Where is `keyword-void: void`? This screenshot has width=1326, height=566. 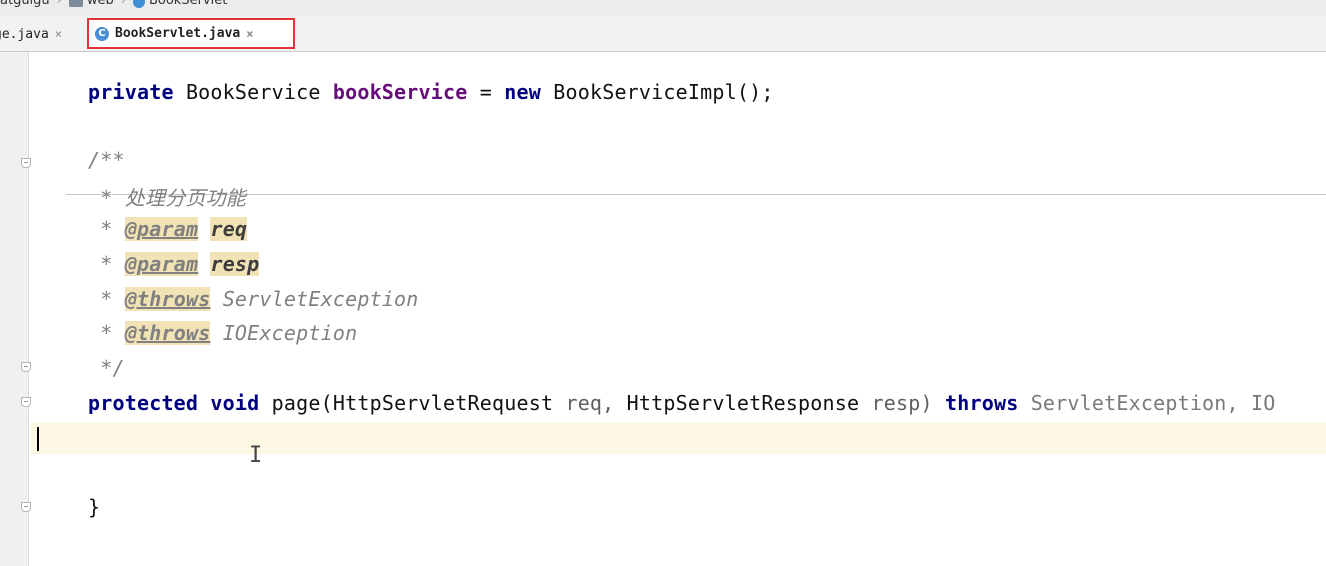 keyword-void: void is located at coordinates (235, 403).